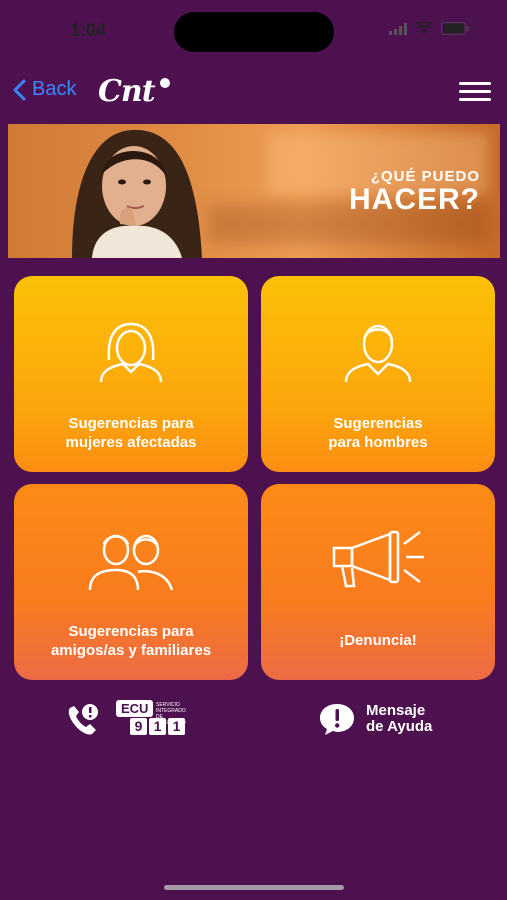 The height and width of the screenshot is (900, 507). What do you see at coordinates (131, 433) in the screenshot?
I see `card-women-label: Sugerencias para mujeres afectadas` at bounding box center [131, 433].